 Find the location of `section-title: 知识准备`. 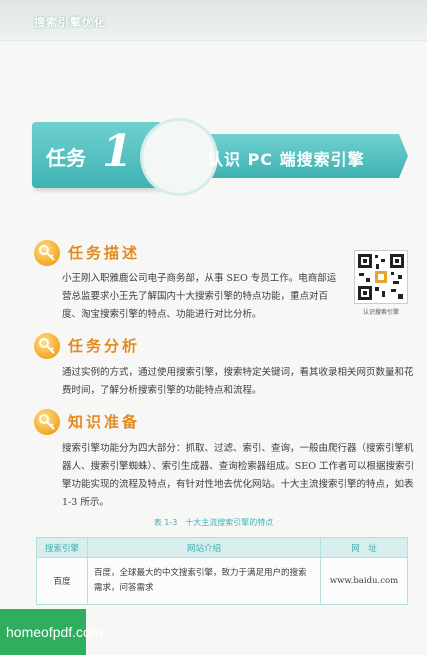

section-title: 知识准备 is located at coordinates (104, 422).